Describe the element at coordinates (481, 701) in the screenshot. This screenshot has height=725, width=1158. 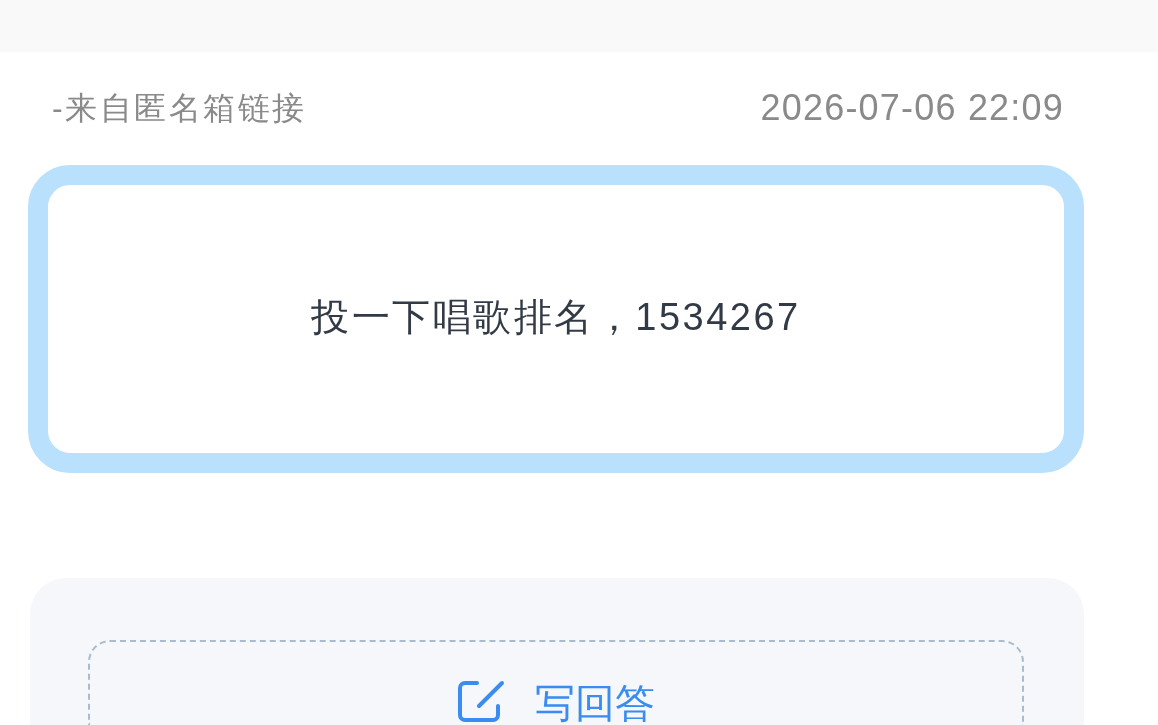
I see `edit-icon` at that location.